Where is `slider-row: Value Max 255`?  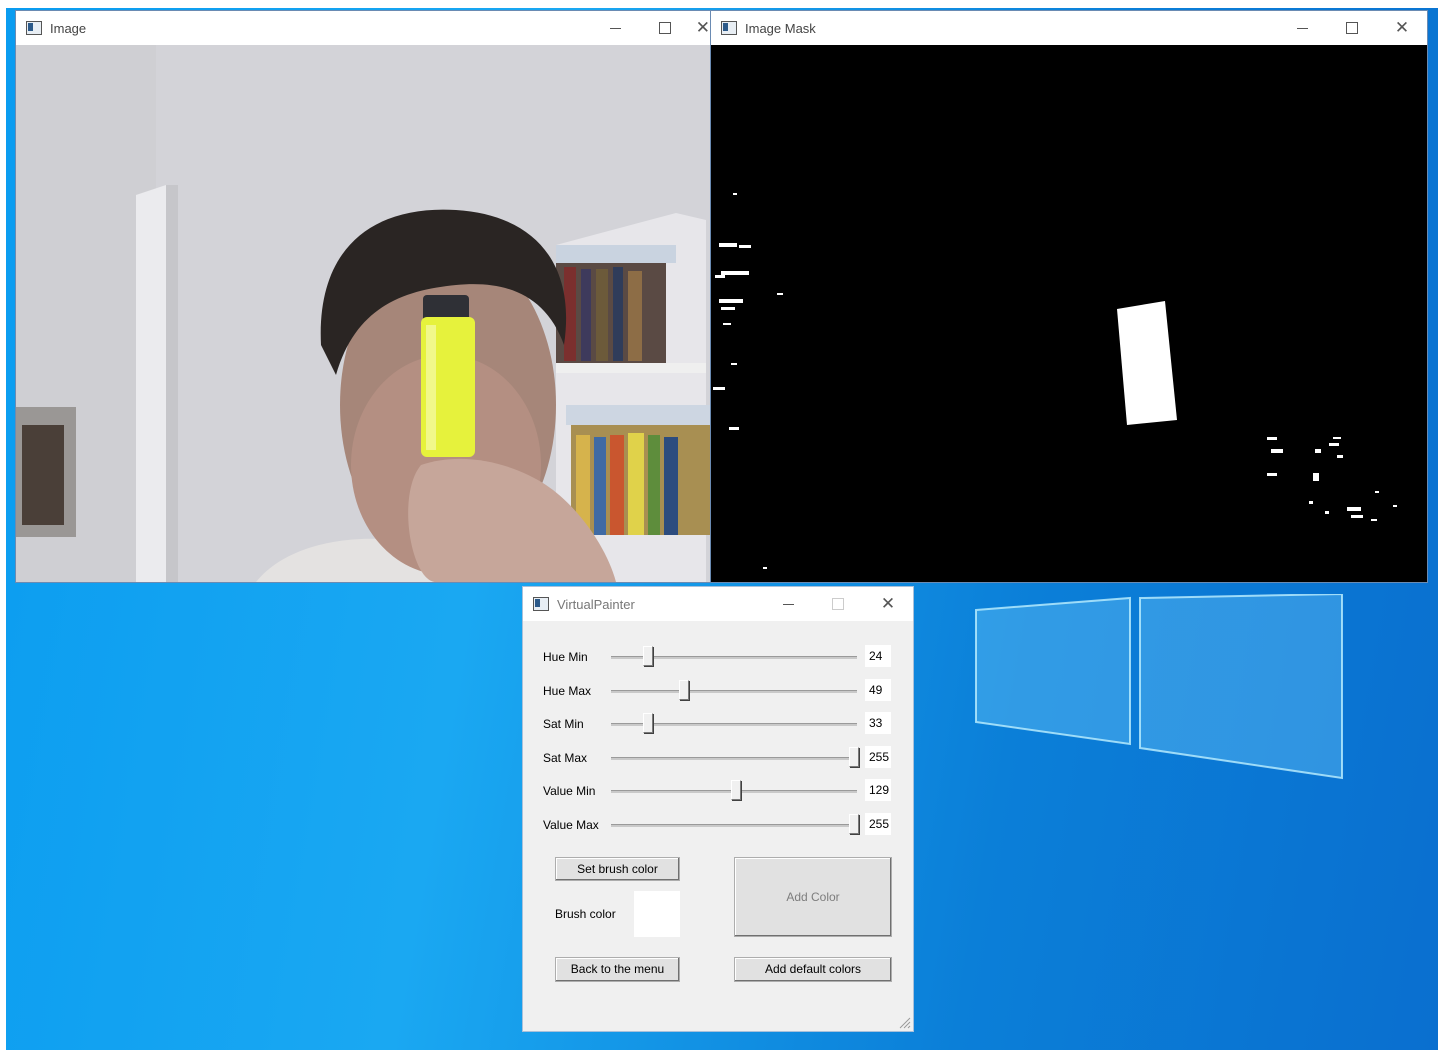 slider-row: Value Max 255 is located at coordinates (723, 825).